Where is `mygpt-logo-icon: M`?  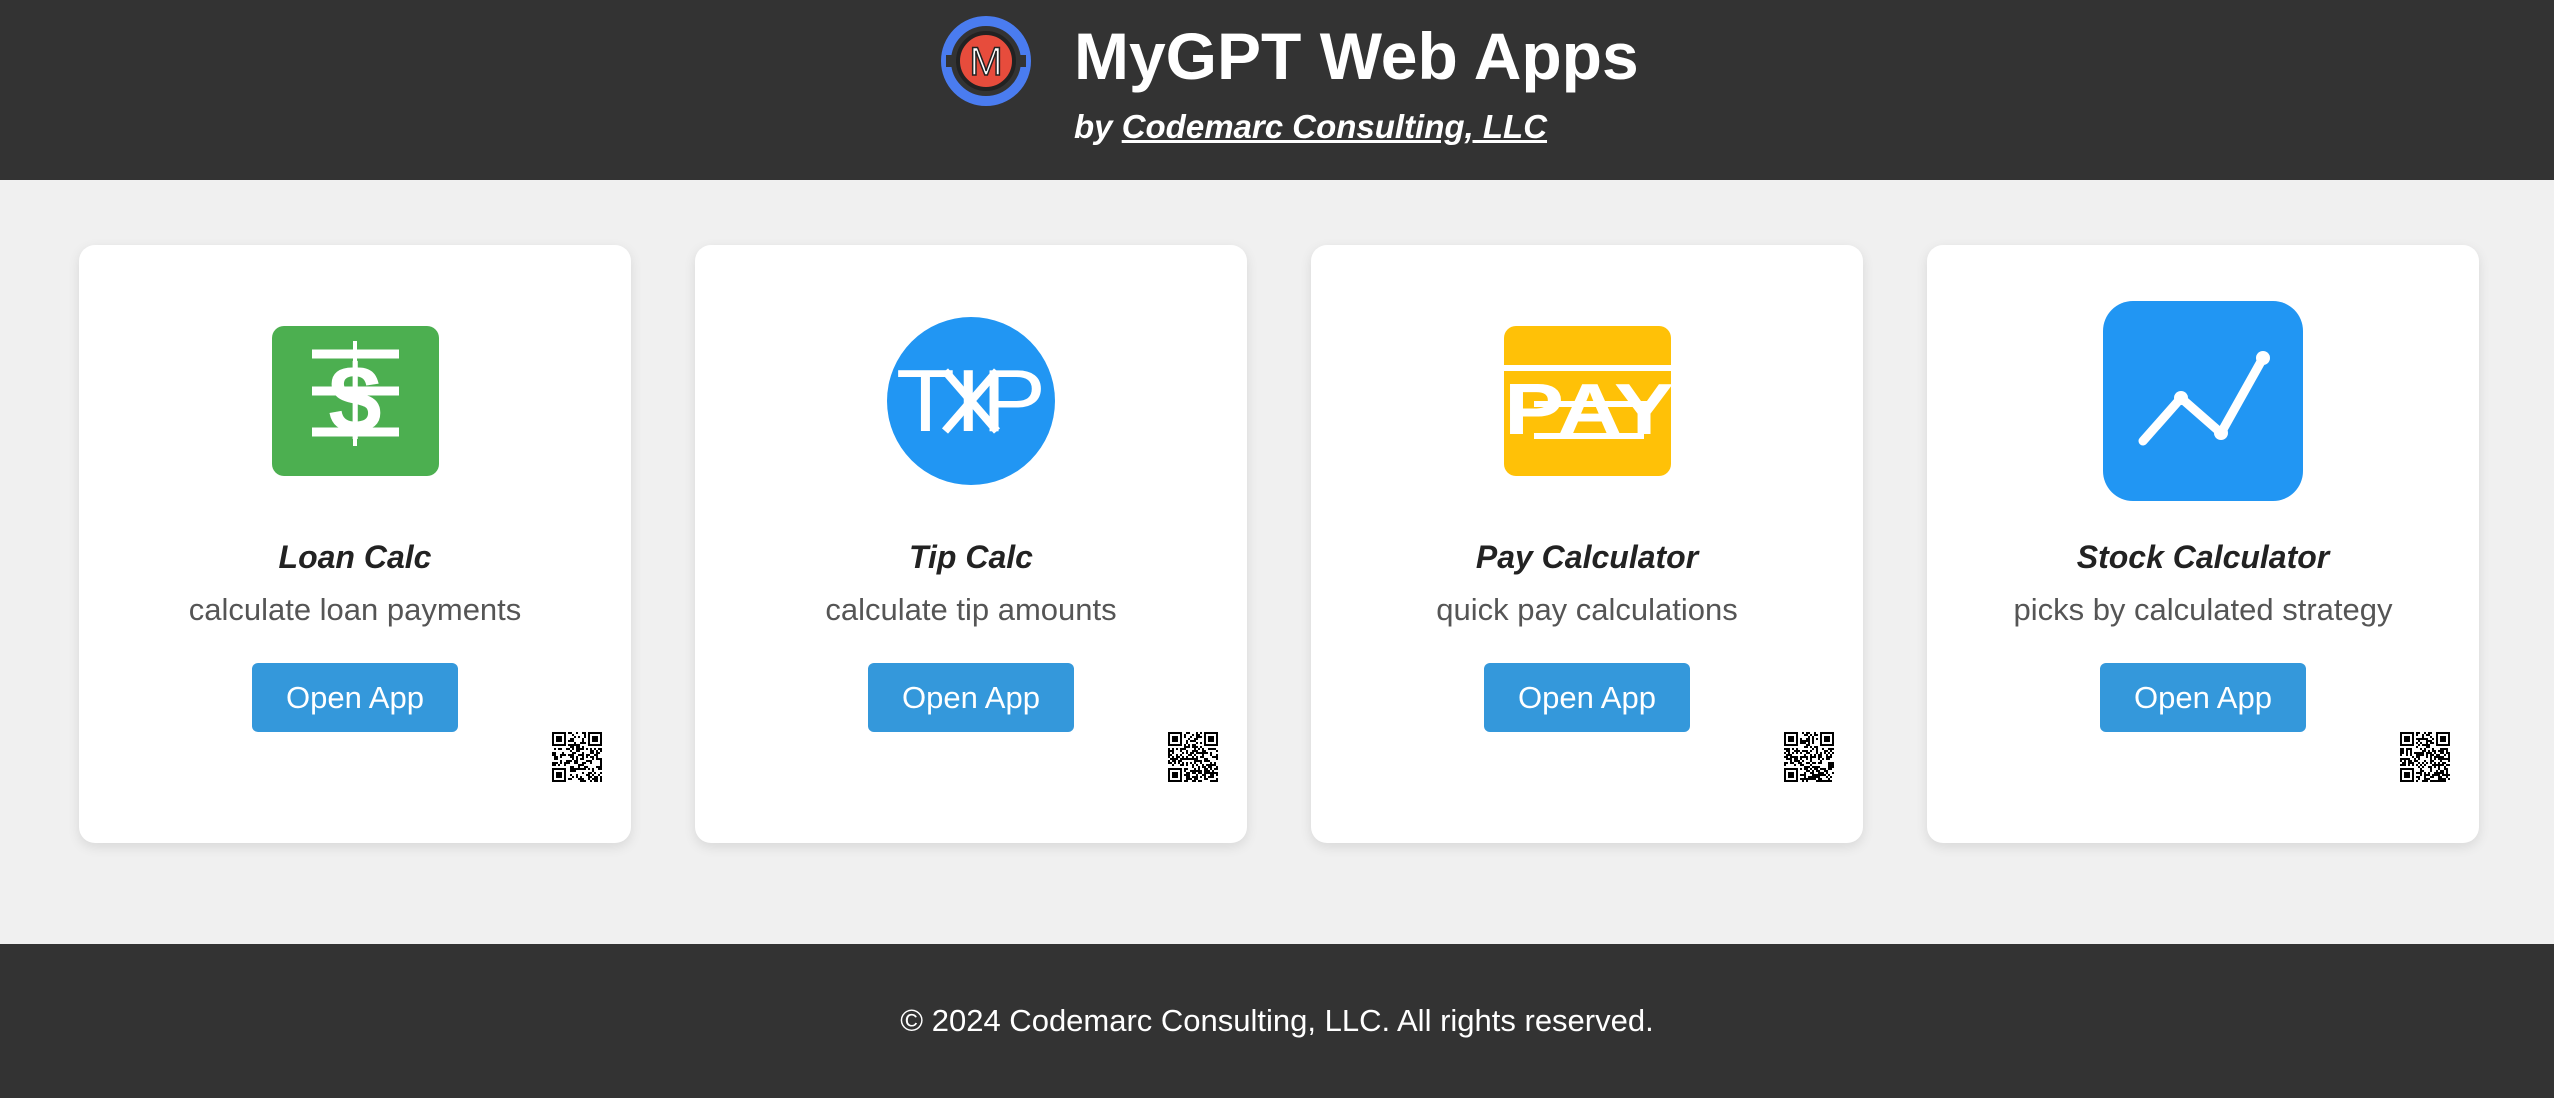 mygpt-logo-icon: M is located at coordinates (986, 61).